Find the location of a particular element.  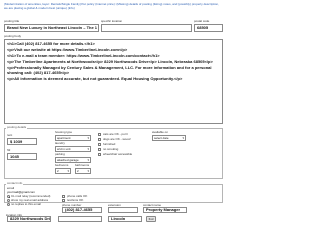

posting-title-label: posting title is located at coordinates (12, 21).